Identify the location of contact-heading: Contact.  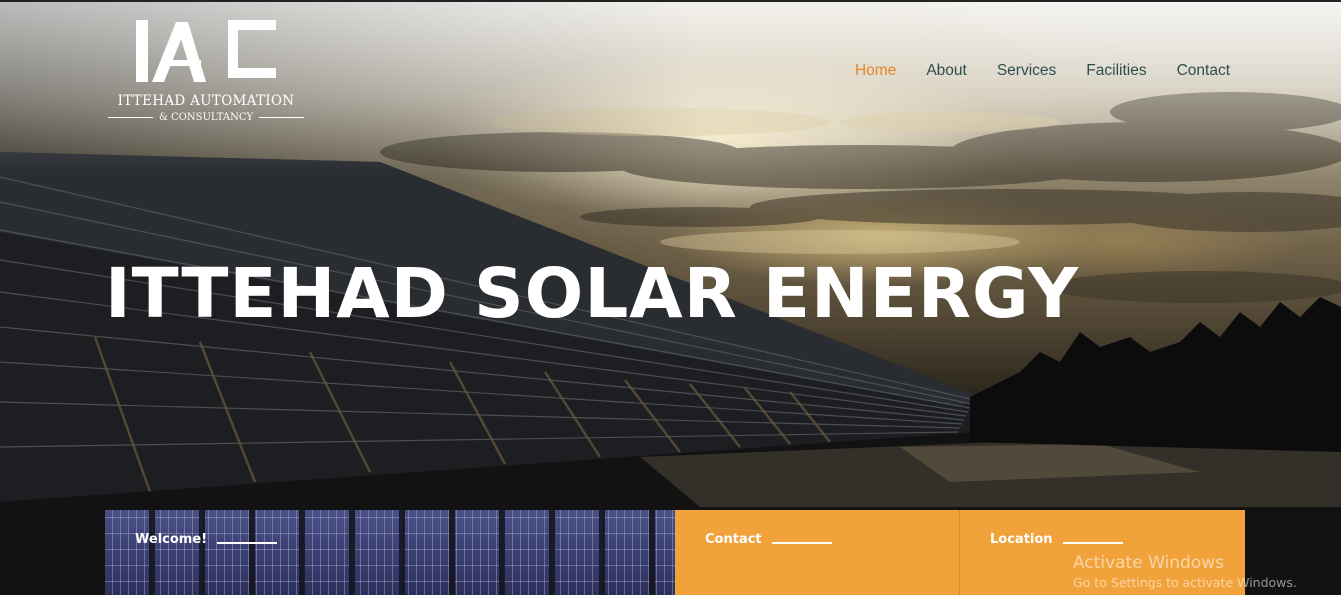
(817, 539).